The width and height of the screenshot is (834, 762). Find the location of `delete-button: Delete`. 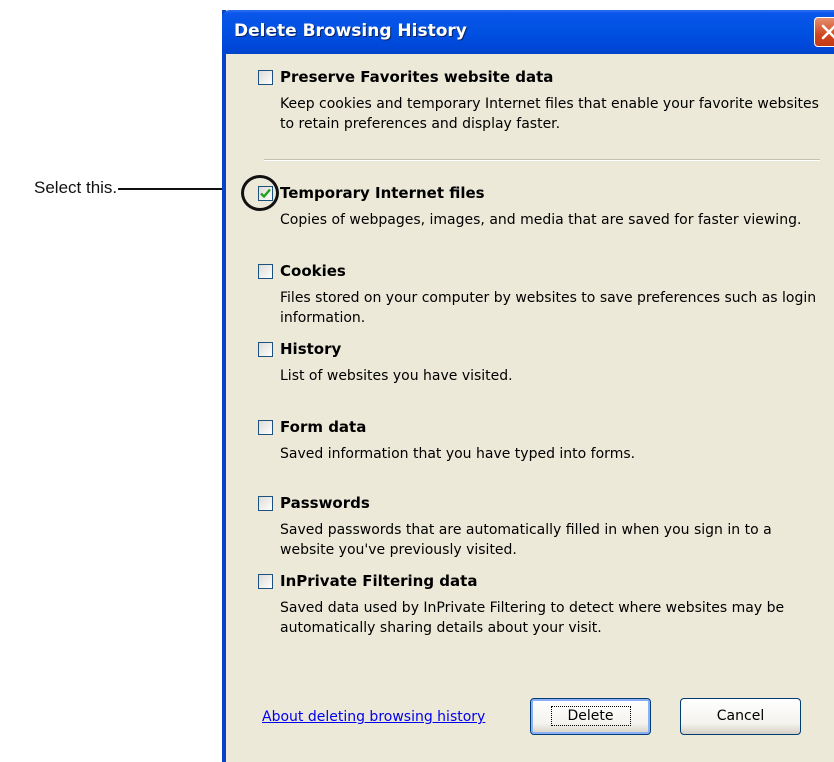

delete-button: Delete is located at coordinates (590, 716).